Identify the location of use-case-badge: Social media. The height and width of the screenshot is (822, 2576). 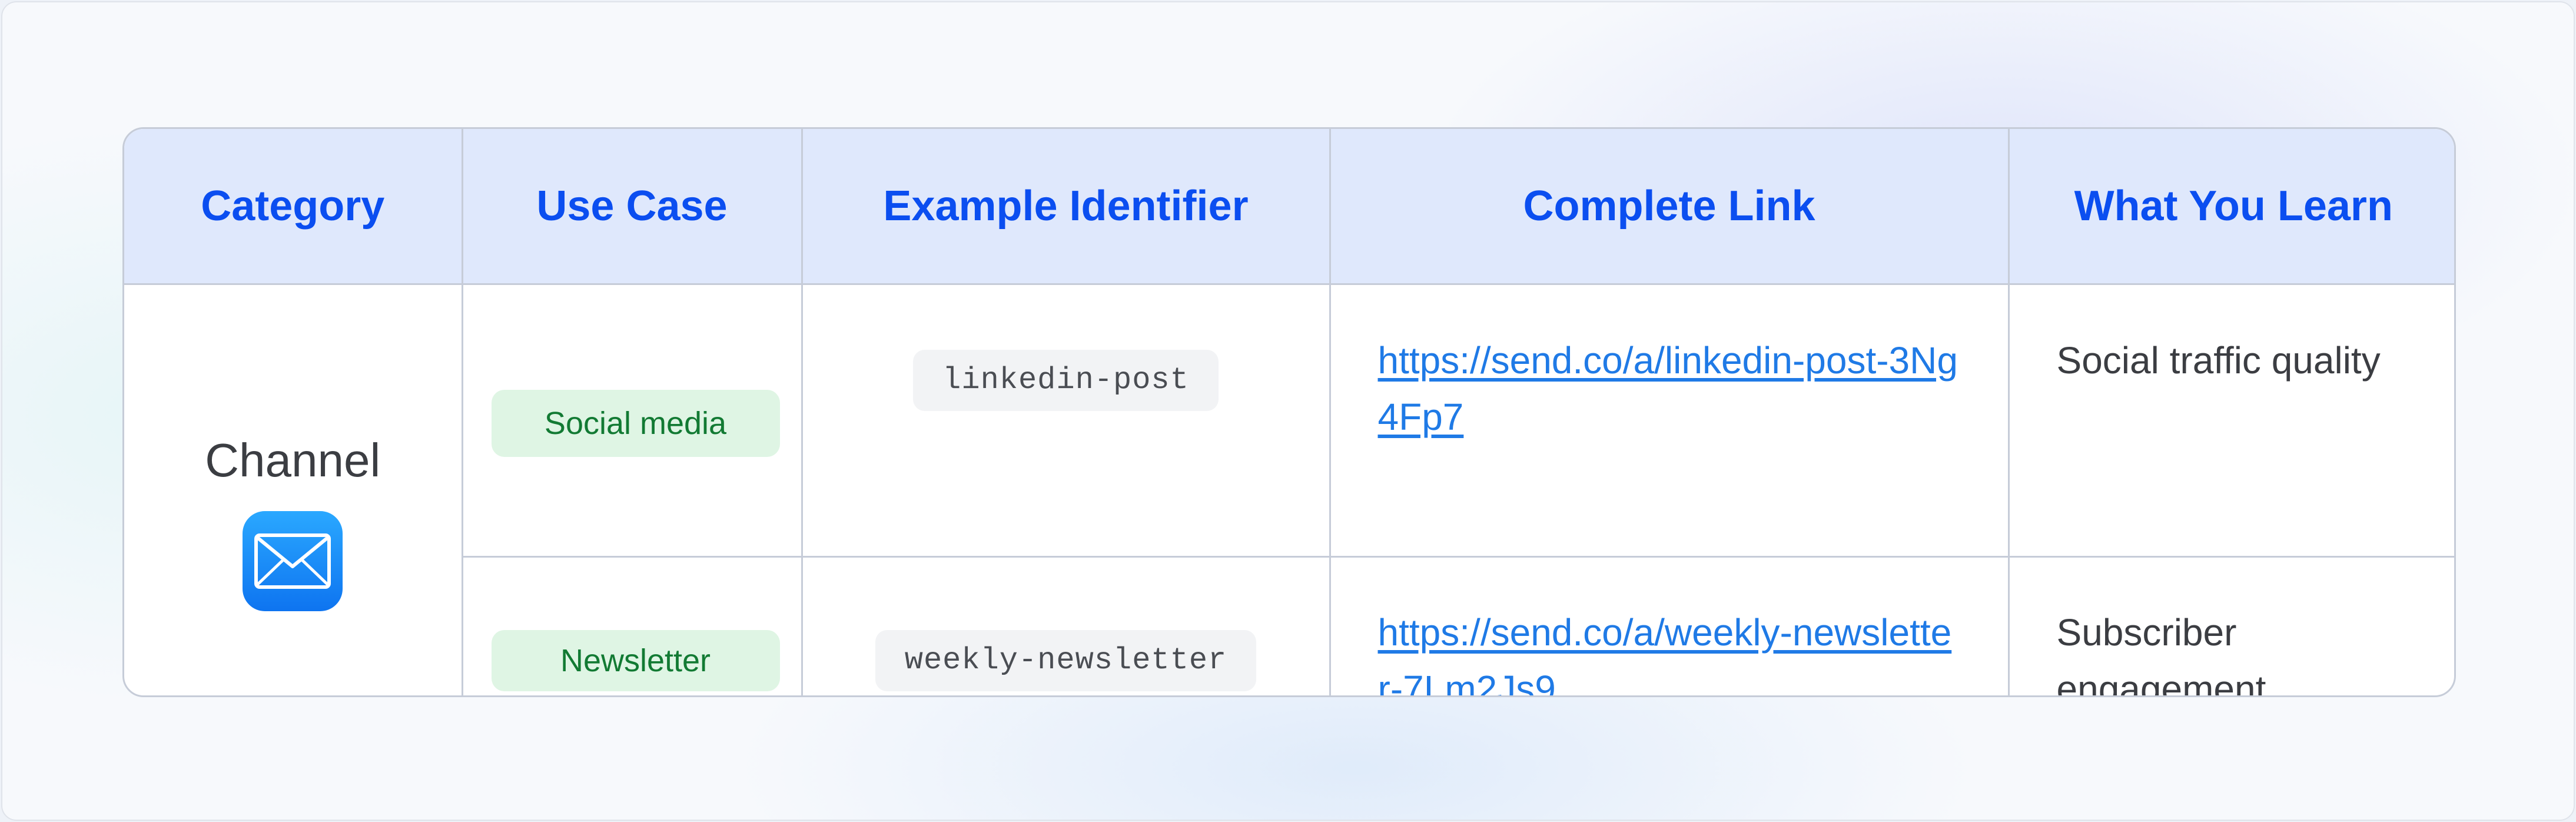
(635, 423).